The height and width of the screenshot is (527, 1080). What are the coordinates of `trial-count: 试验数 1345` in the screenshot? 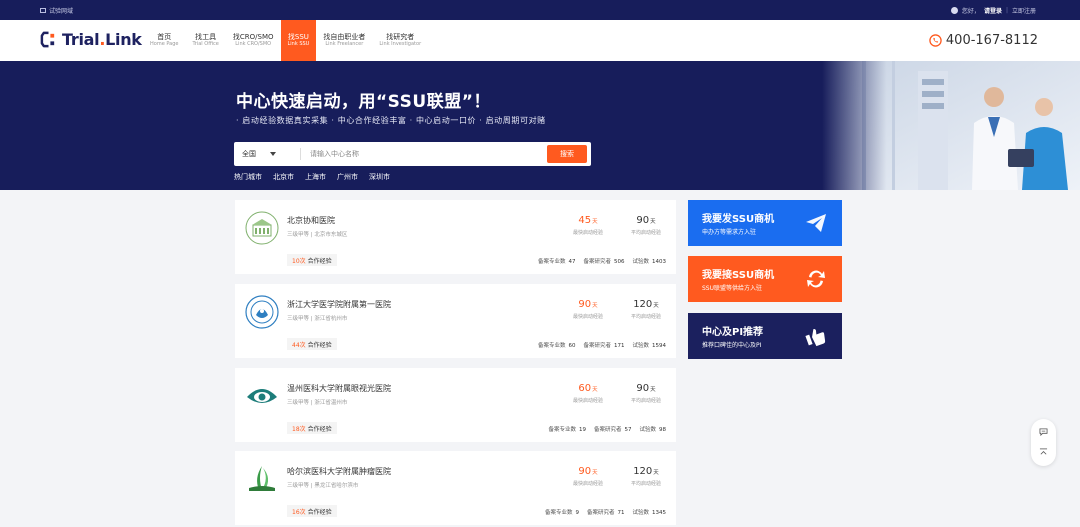 It's located at (649, 512).